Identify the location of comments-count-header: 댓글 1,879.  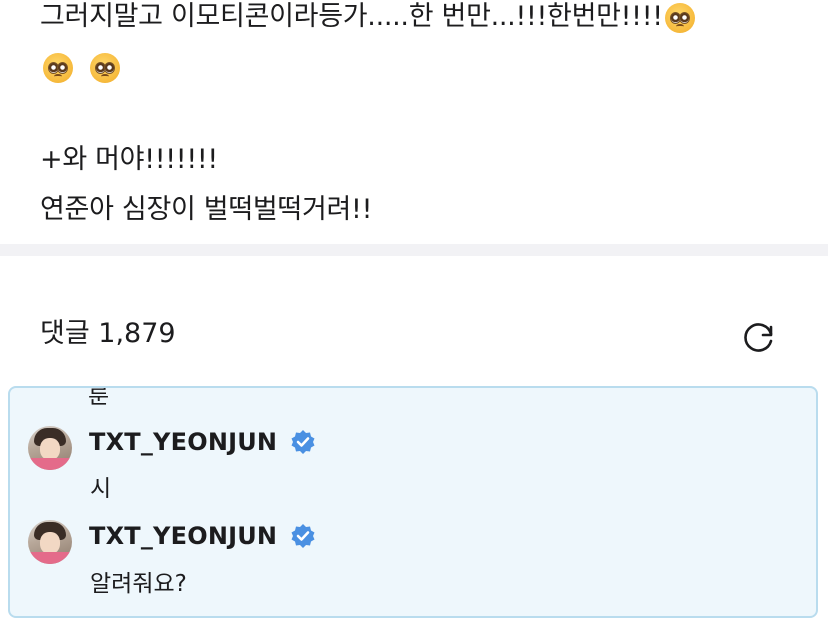
(108, 333).